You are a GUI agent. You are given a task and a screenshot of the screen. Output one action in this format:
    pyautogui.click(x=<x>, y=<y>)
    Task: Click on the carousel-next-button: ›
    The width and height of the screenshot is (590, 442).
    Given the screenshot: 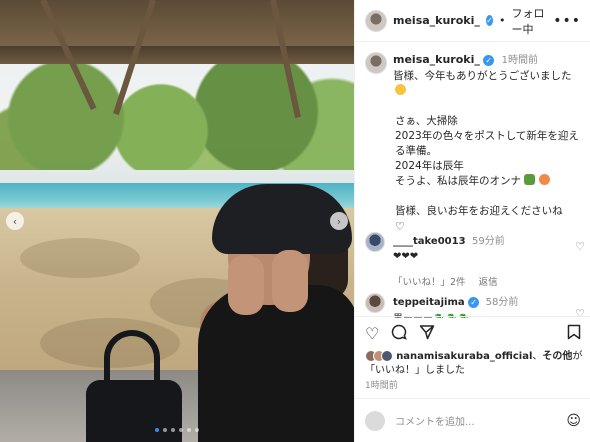 What is the action you would take?
    pyautogui.click(x=339, y=221)
    